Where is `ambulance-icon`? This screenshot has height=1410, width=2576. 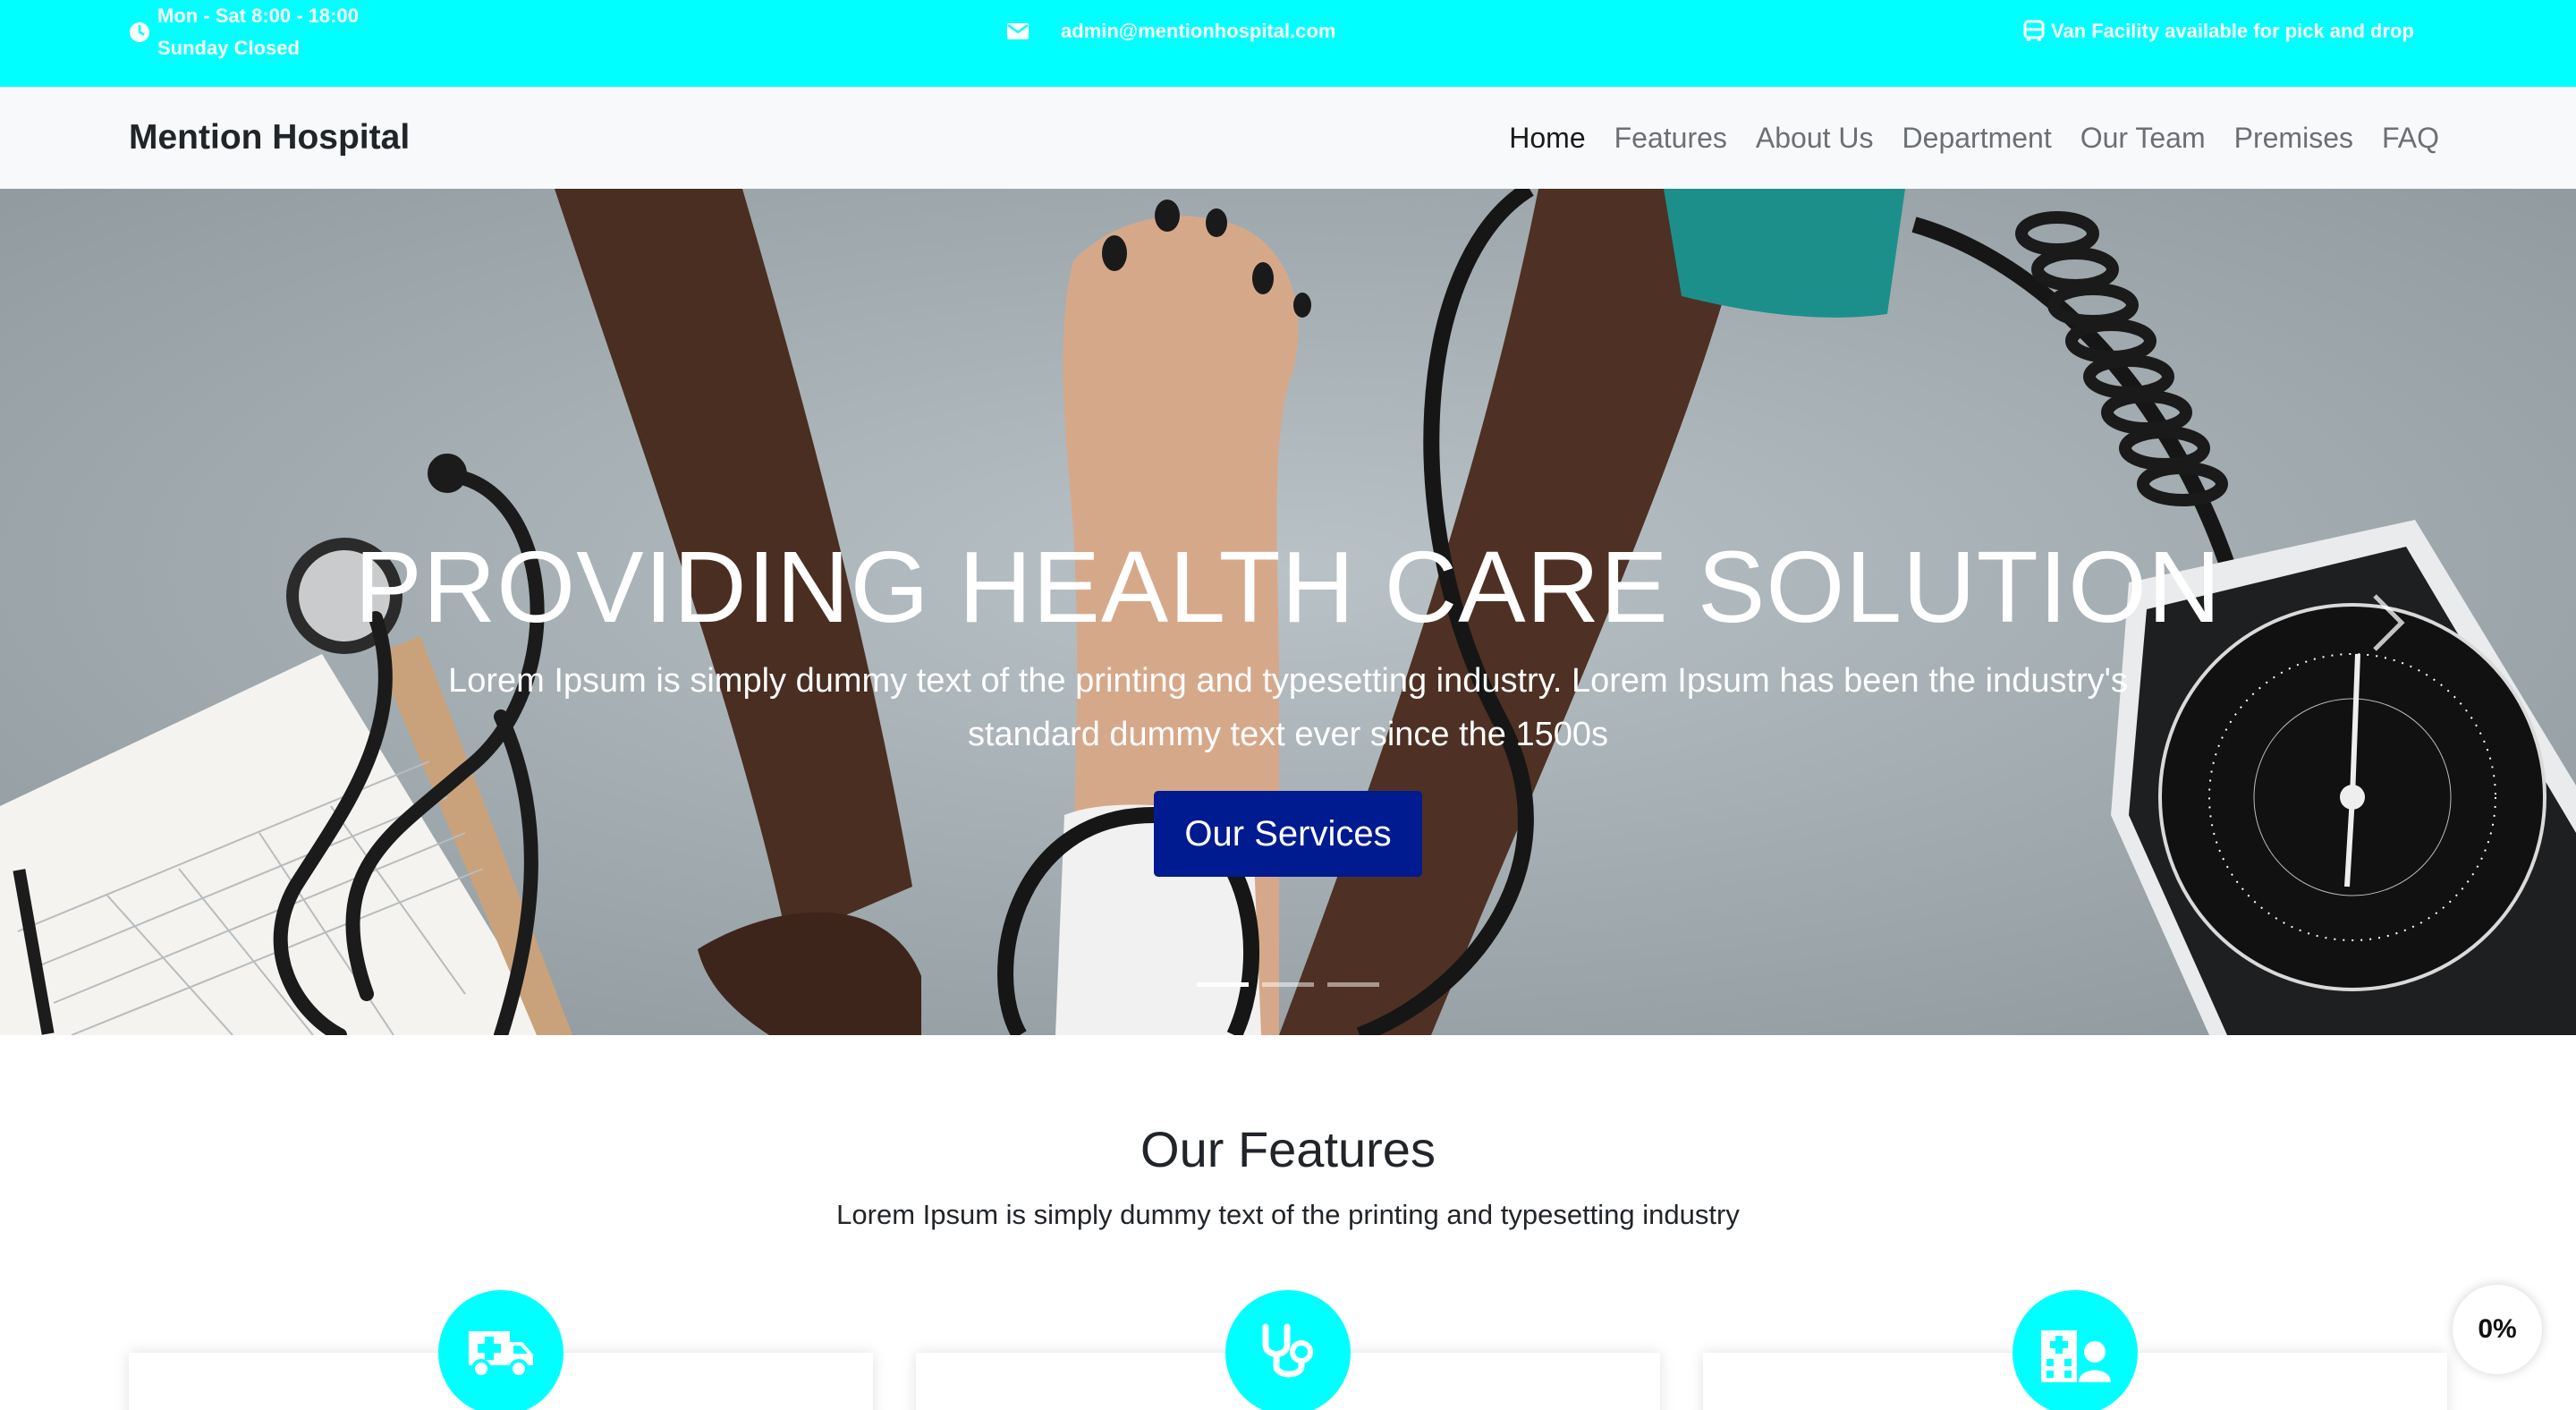
ambulance-icon is located at coordinates (501, 1355).